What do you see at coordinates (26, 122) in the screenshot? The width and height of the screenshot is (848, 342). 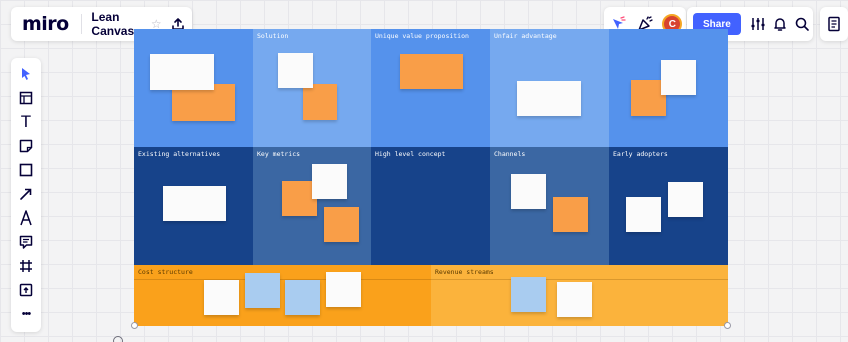 I see `text-tool: T` at bounding box center [26, 122].